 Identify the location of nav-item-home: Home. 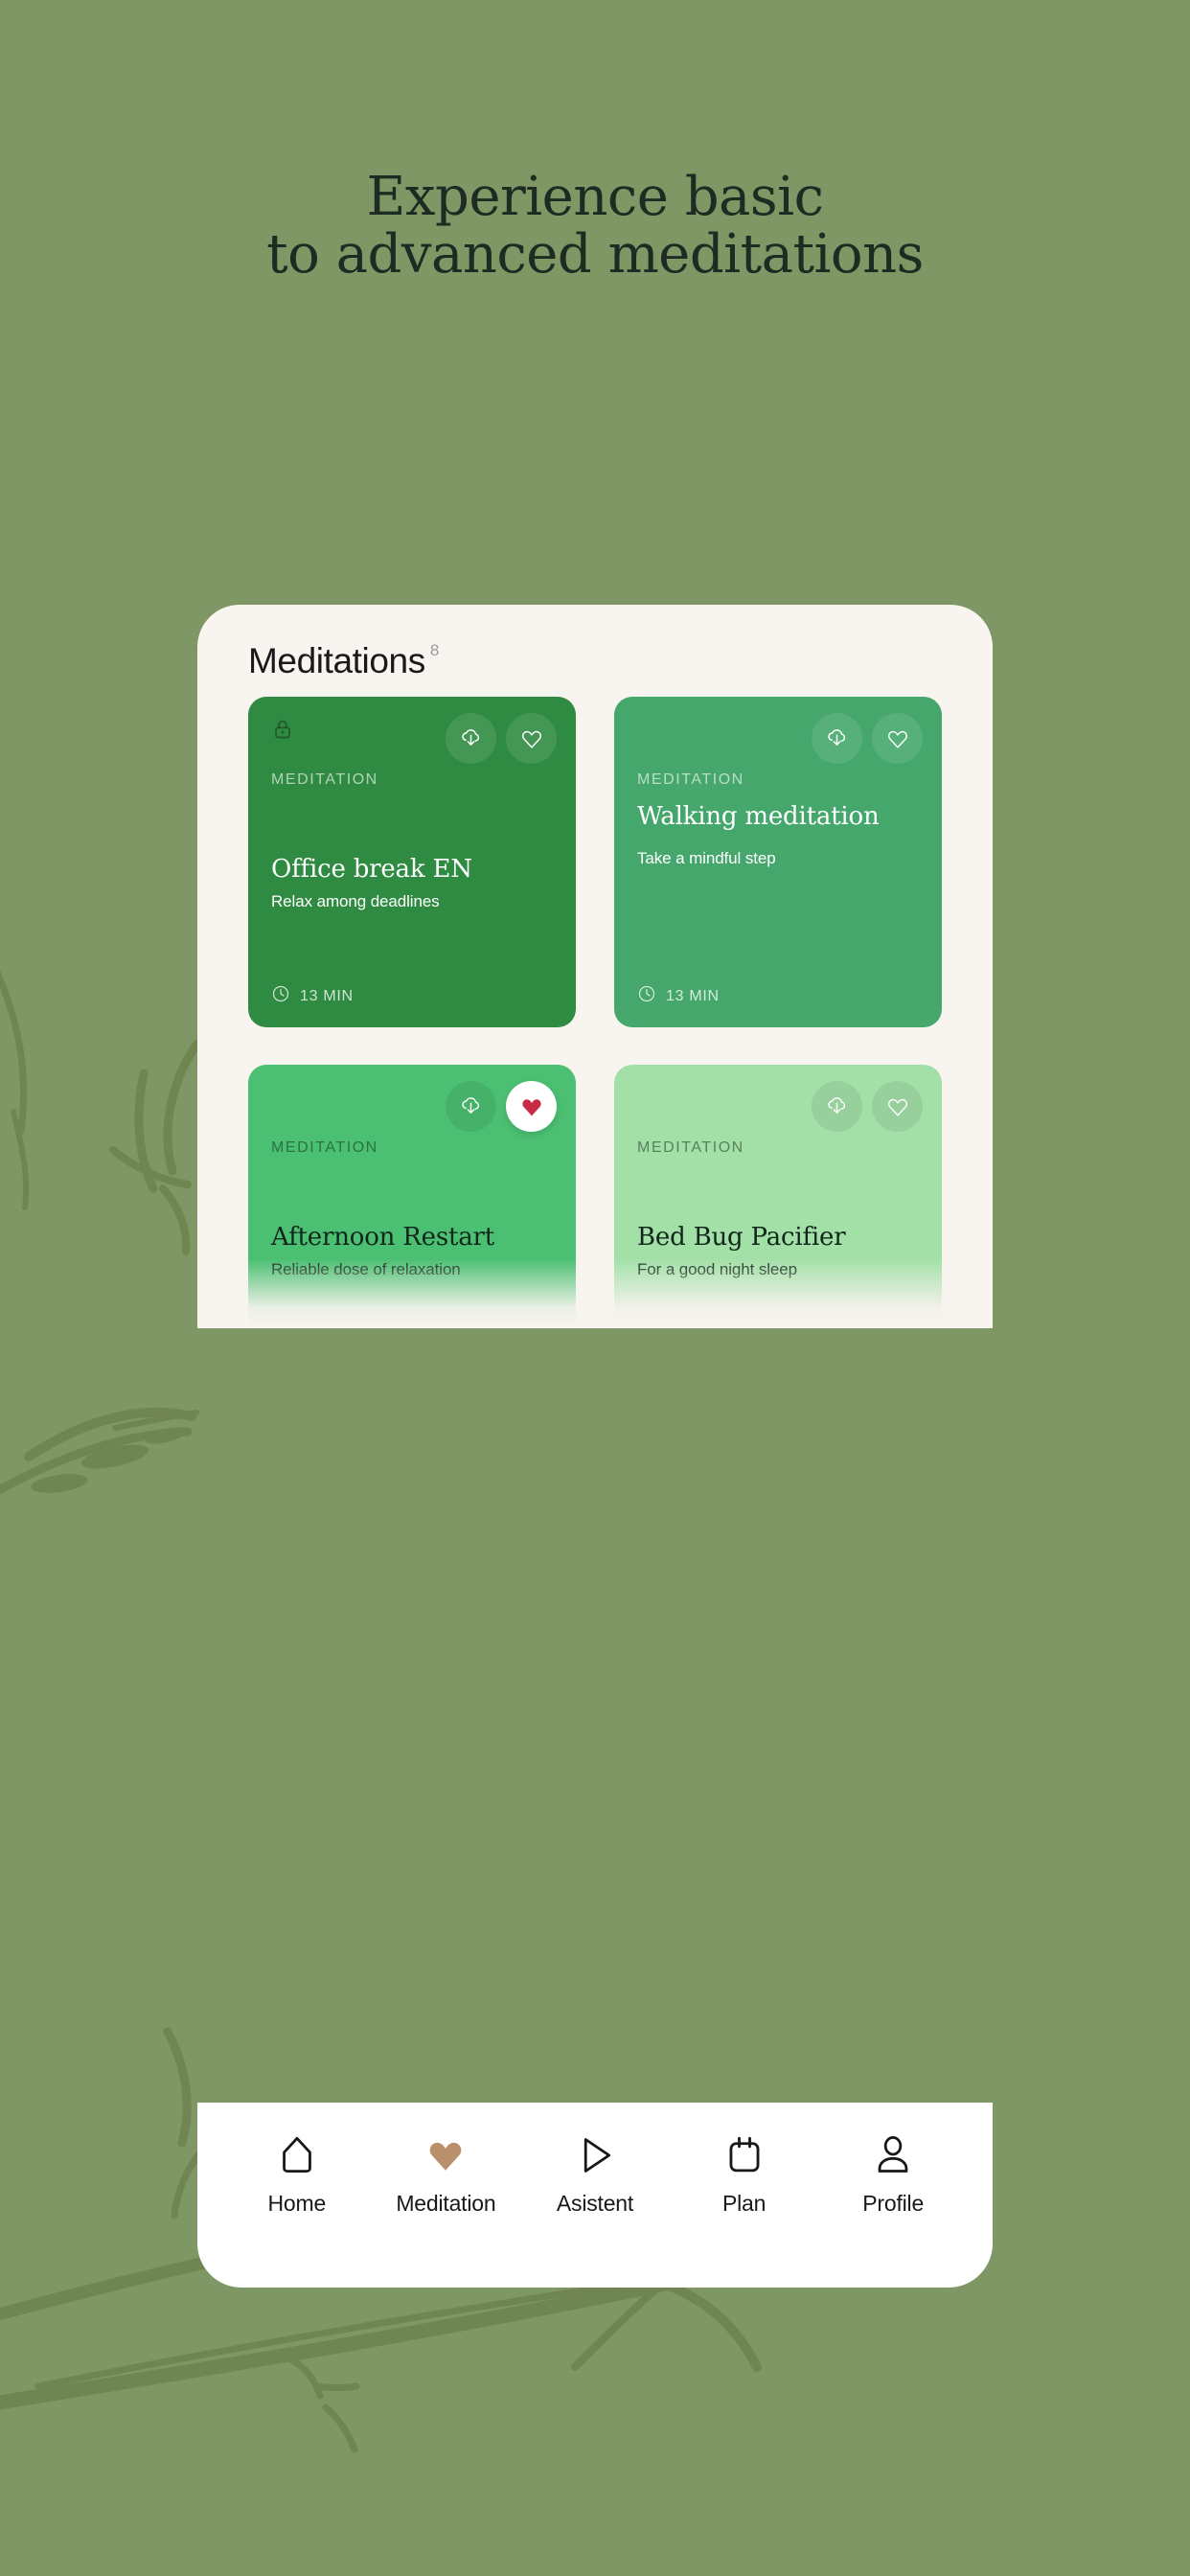
(297, 2175).